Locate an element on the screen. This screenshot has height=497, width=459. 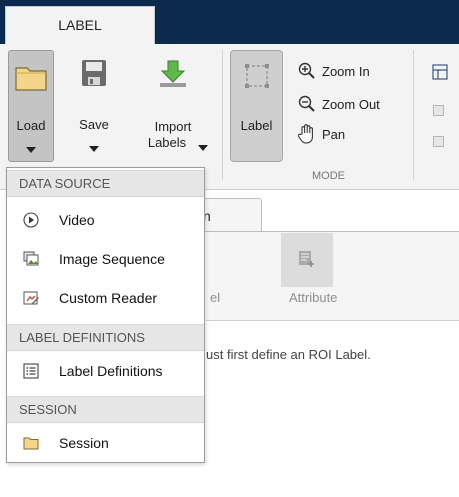
load-button-label: Load is located at coordinates (31, 125).